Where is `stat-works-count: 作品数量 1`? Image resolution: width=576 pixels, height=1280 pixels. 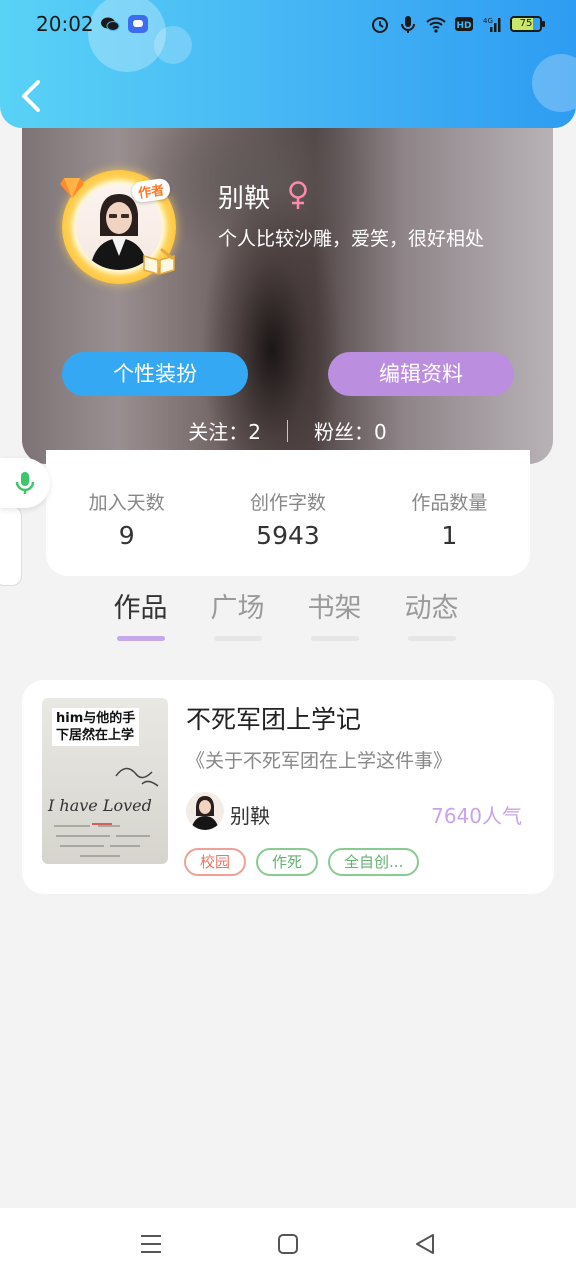 stat-works-count: 作品数量 1 is located at coordinates (449, 532).